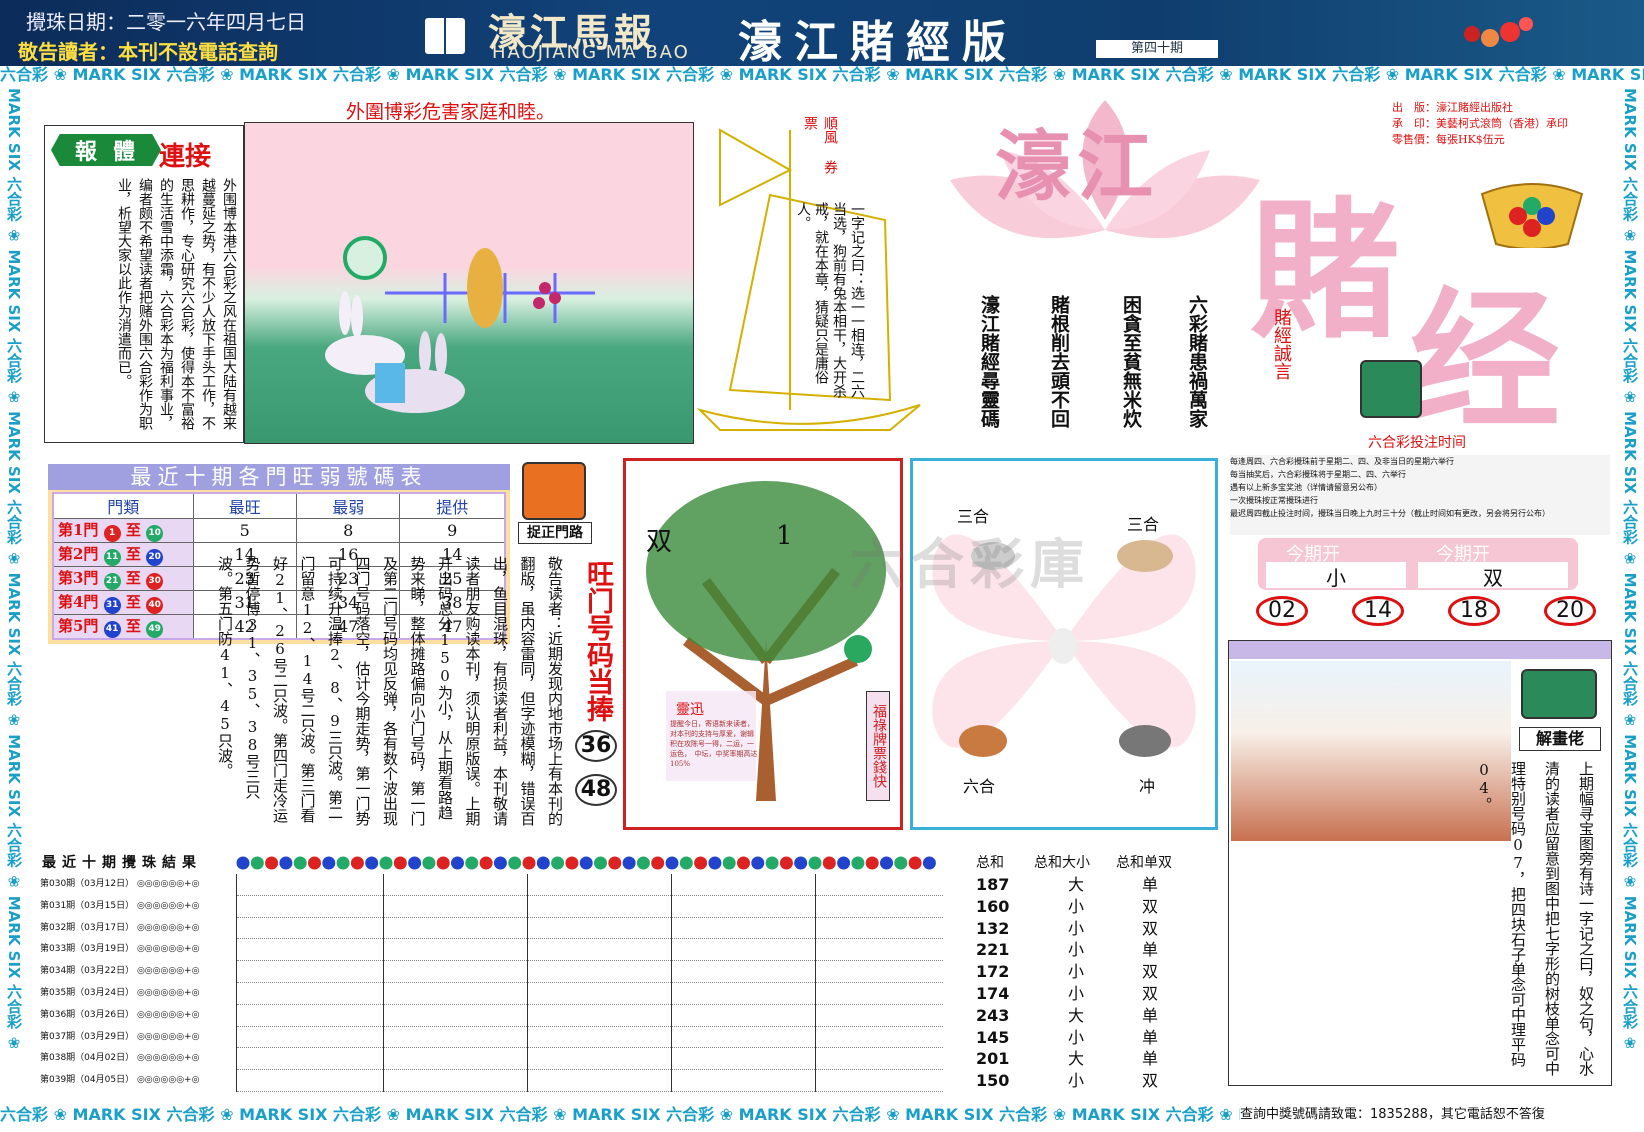 Image resolution: width=1644 pixels, height=1132 pixels. What do you see at coordinates (1147, 786) in the screenshot?
I see `zodiac-bottom-right: 冲` at bounding box center [1147, 786].